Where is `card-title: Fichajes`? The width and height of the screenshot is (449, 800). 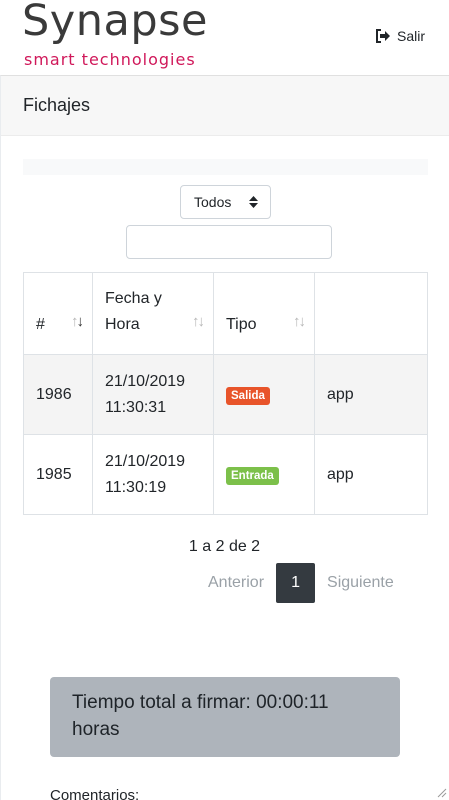
card-title: Fichajes is located at coordinates (225, 106).